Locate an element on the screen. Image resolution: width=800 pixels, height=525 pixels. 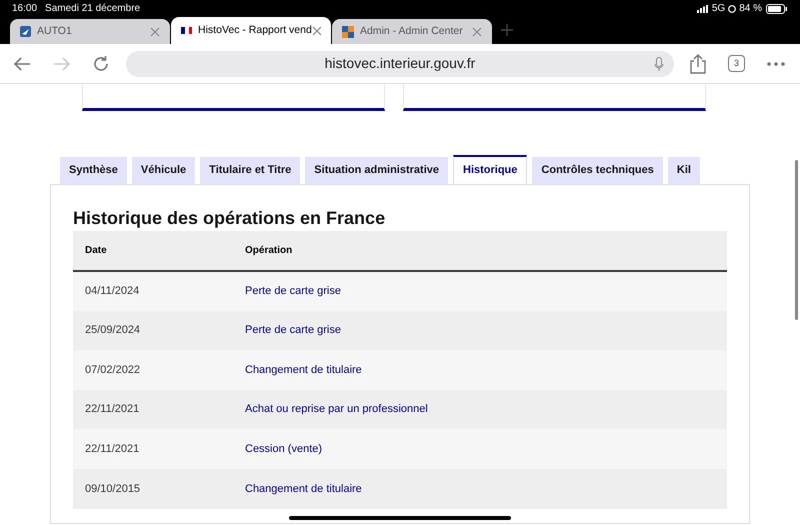
page-tab: Titulaire et Titre is located at coordinates (250, 170).